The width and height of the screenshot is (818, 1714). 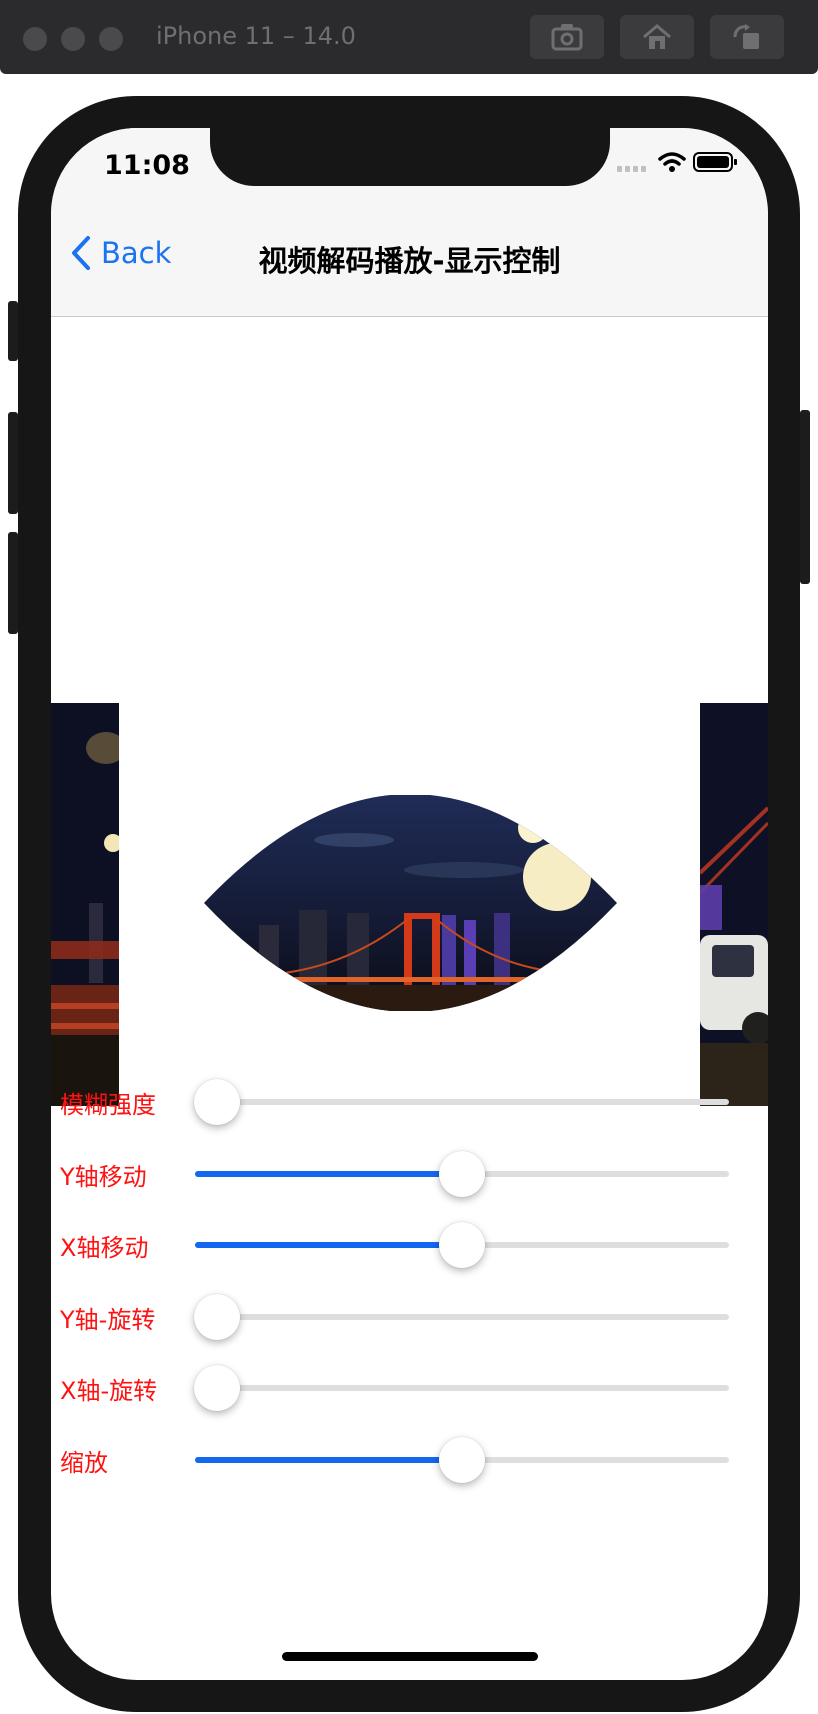 I want to click on home-button, so click(x=657, y=37).